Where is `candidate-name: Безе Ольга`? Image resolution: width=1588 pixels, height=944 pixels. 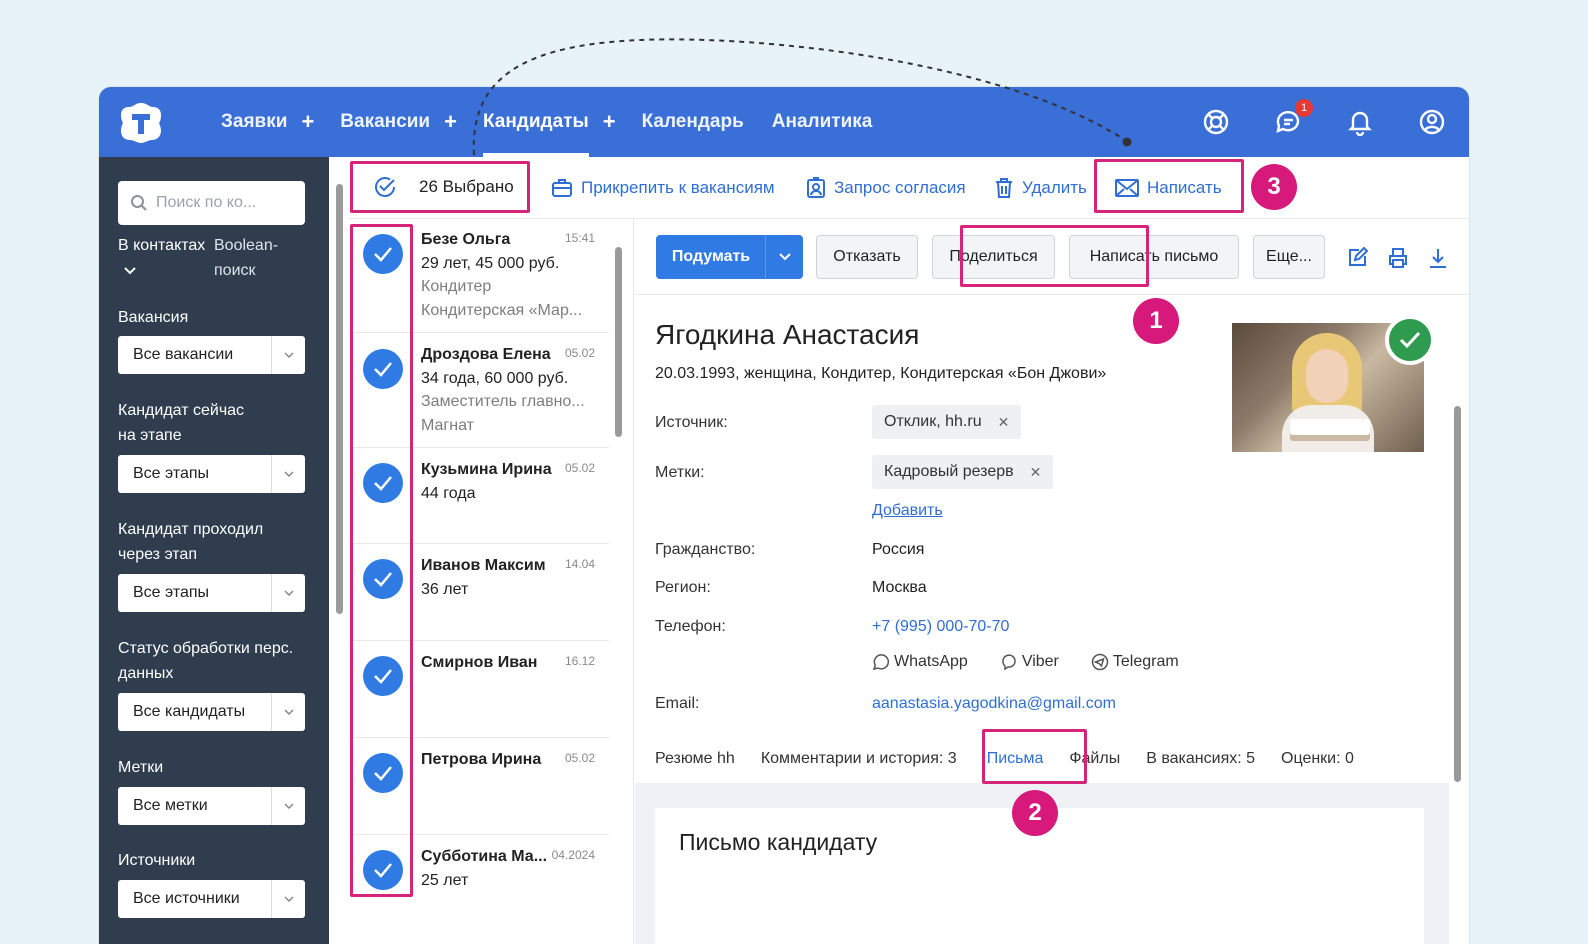 candidate-name: Безе Ольга is located at coordinates (466, 239).